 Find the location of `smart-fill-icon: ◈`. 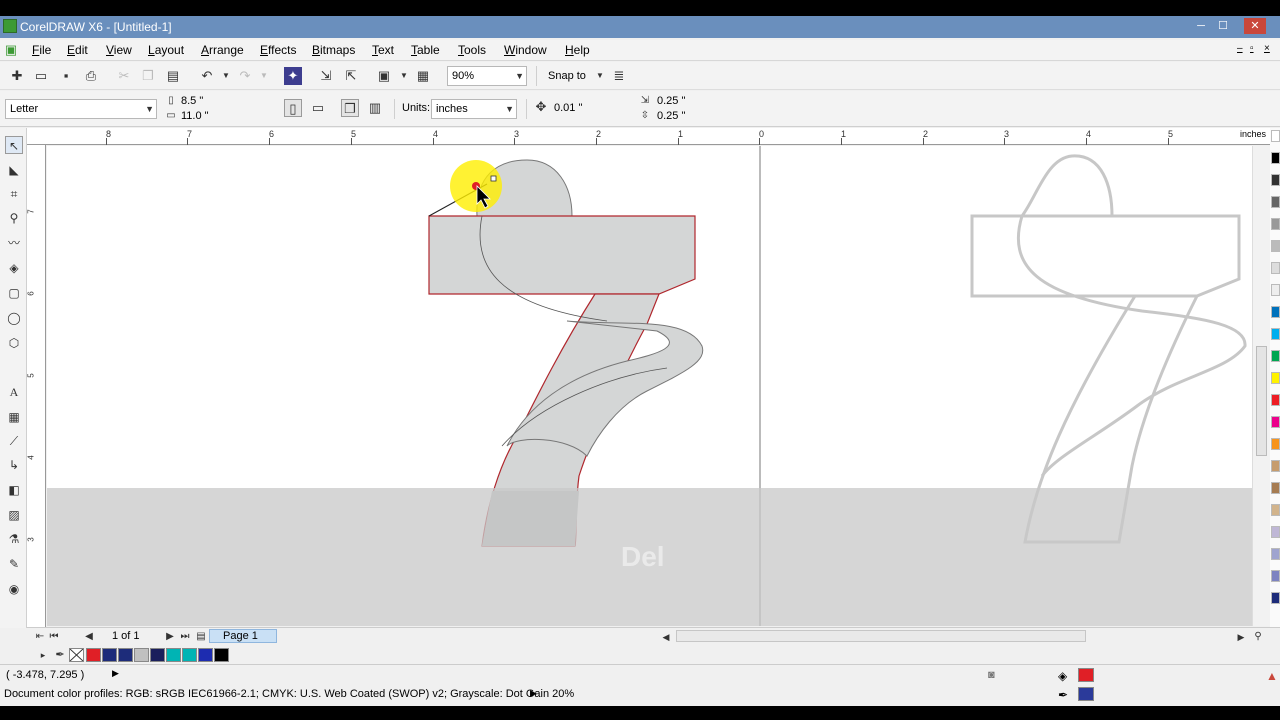

smart-fill-icon: ◈ is located at coordinates (14, 268).